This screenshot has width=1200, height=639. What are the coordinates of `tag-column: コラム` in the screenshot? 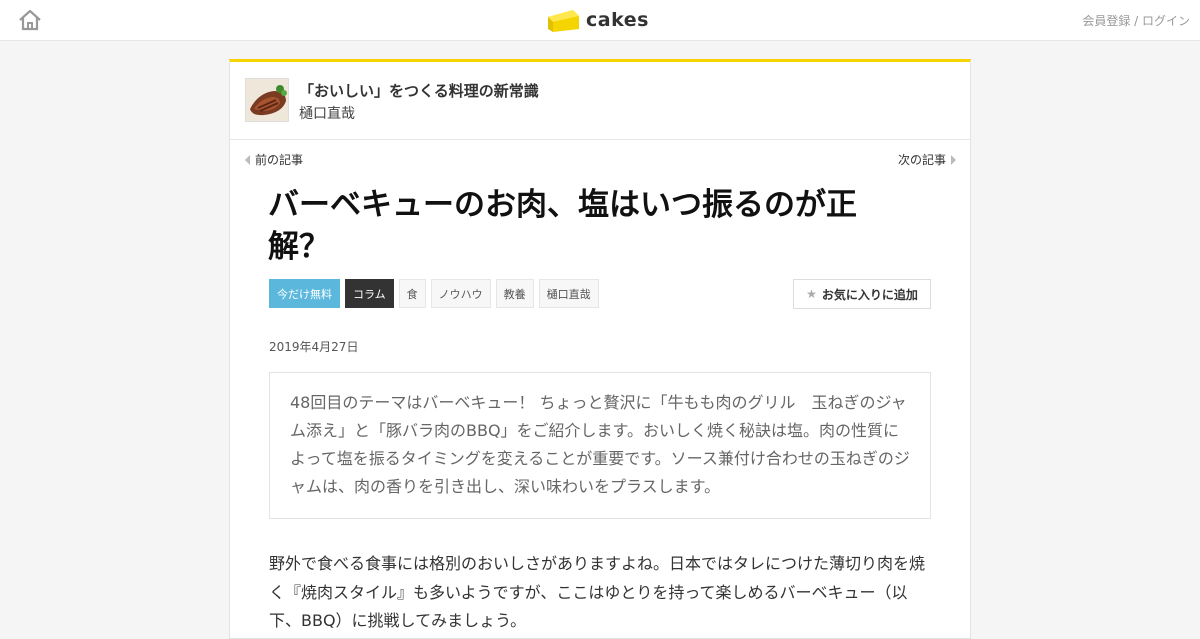 It's located at (369, 293).